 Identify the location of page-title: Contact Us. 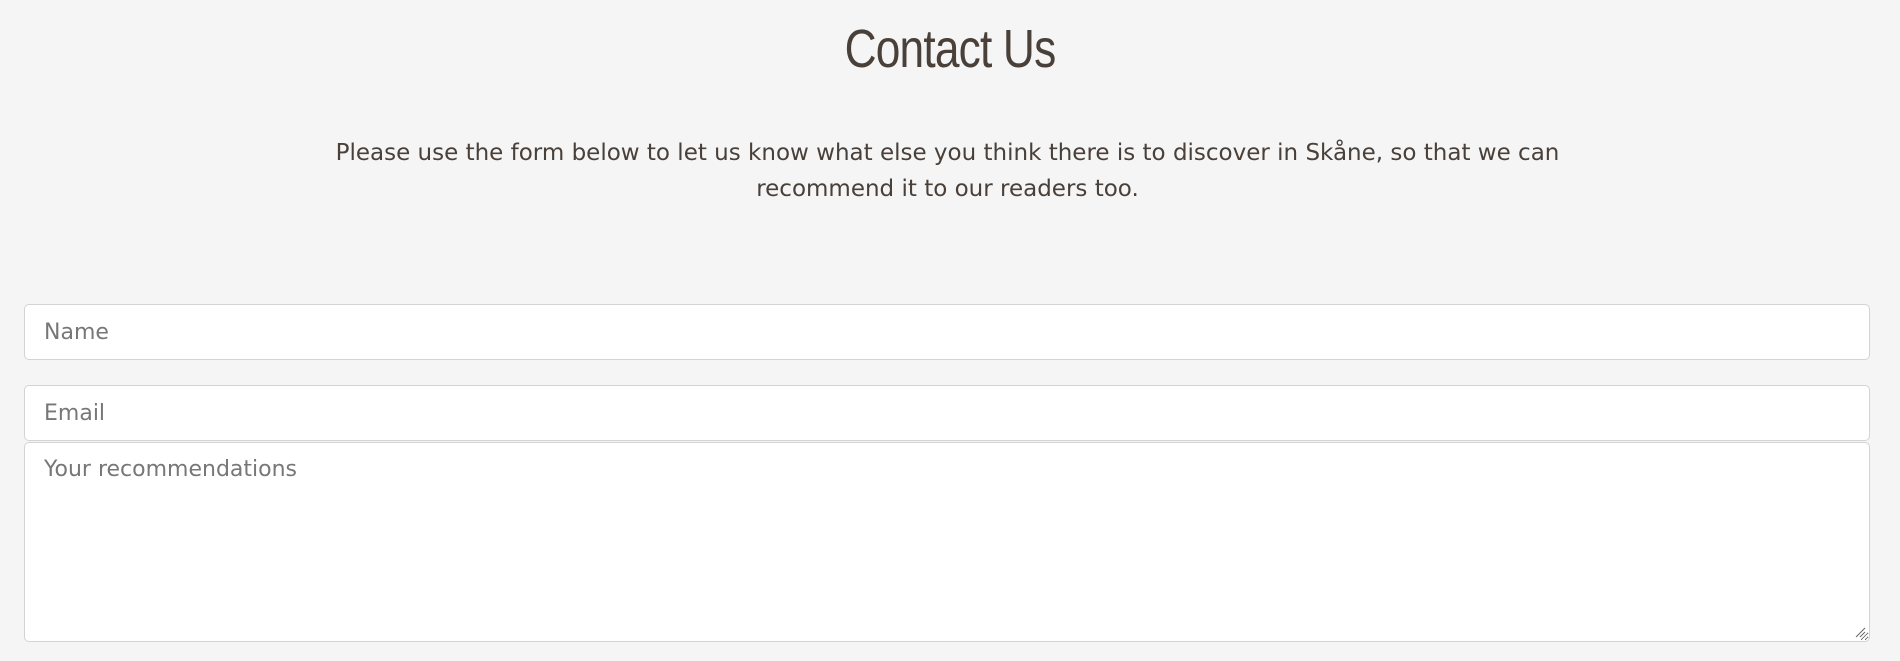
(950, 49).